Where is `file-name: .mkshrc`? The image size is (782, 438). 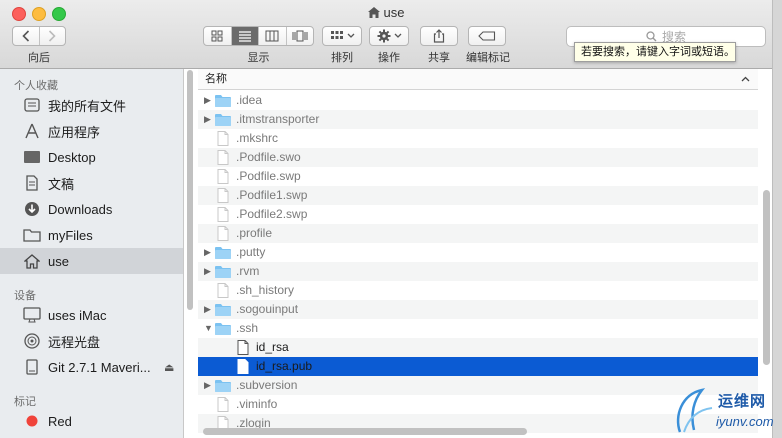
file-name: .mkshrc is located at coordinates (257, 138).